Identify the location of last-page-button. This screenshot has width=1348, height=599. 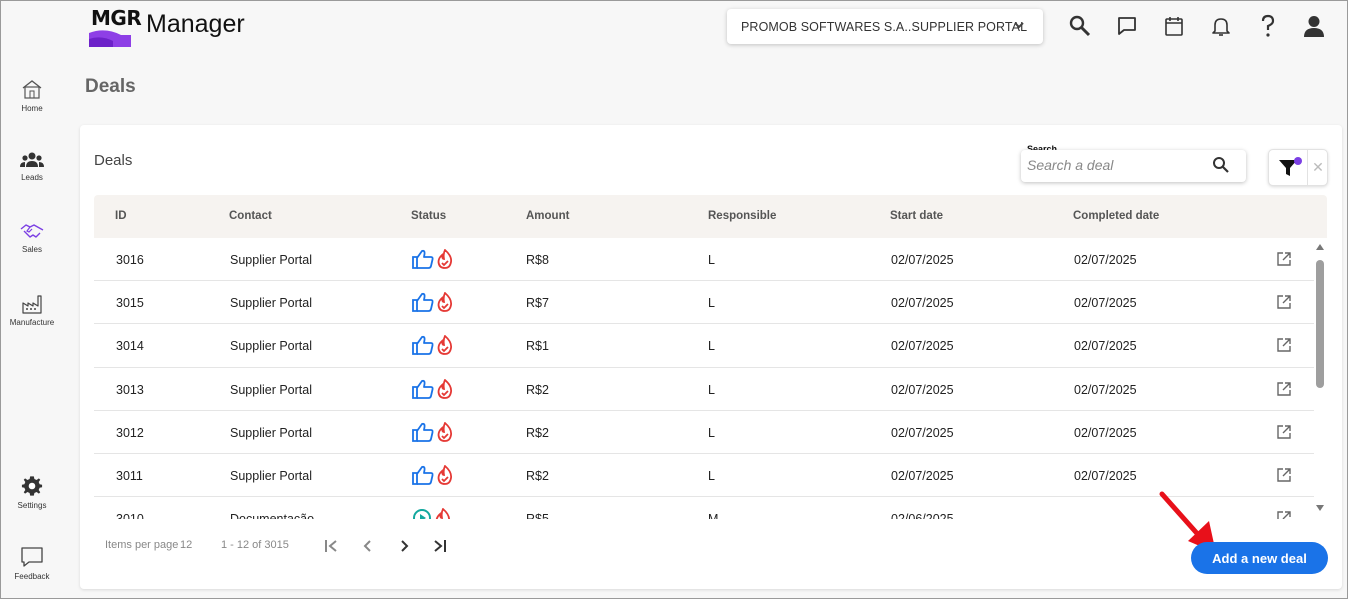
(439, 546).